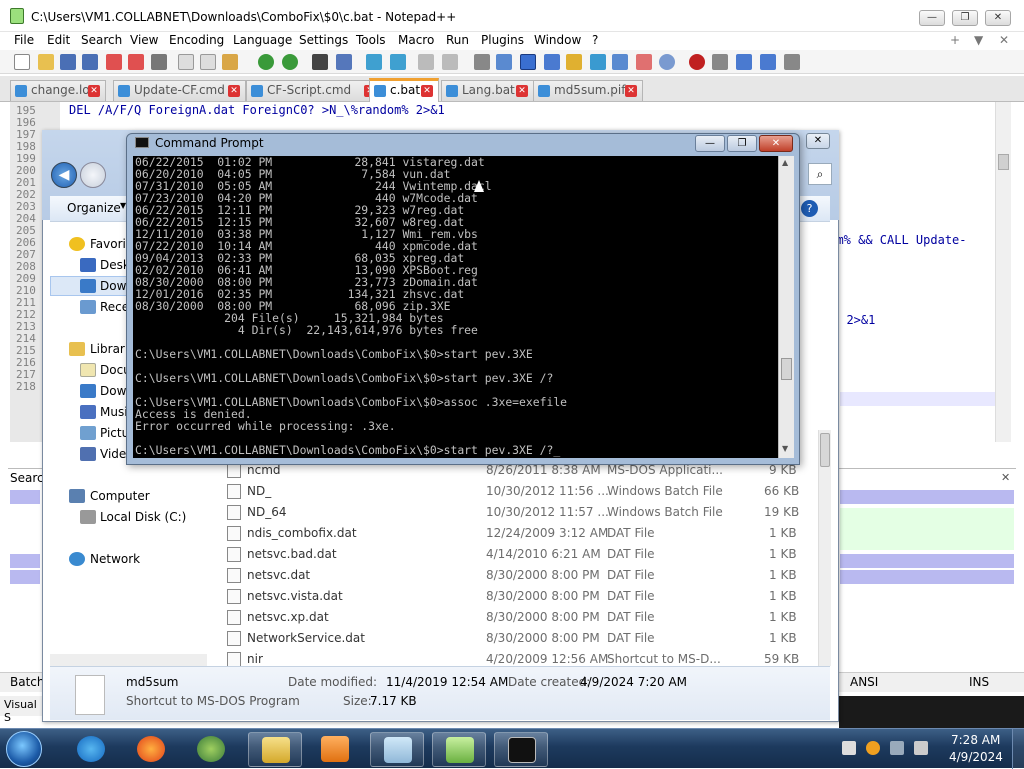 The image size is (1024, 769). What do you see at coordinates (975, 740) in the screenshot?
I see `clock-time: 7:28 AM` at bounding box center [975, 740].